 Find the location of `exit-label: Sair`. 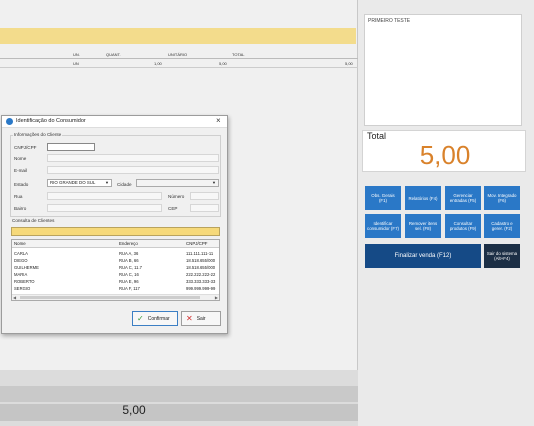

exit-label: Sair is located at coordinates (201, 318).